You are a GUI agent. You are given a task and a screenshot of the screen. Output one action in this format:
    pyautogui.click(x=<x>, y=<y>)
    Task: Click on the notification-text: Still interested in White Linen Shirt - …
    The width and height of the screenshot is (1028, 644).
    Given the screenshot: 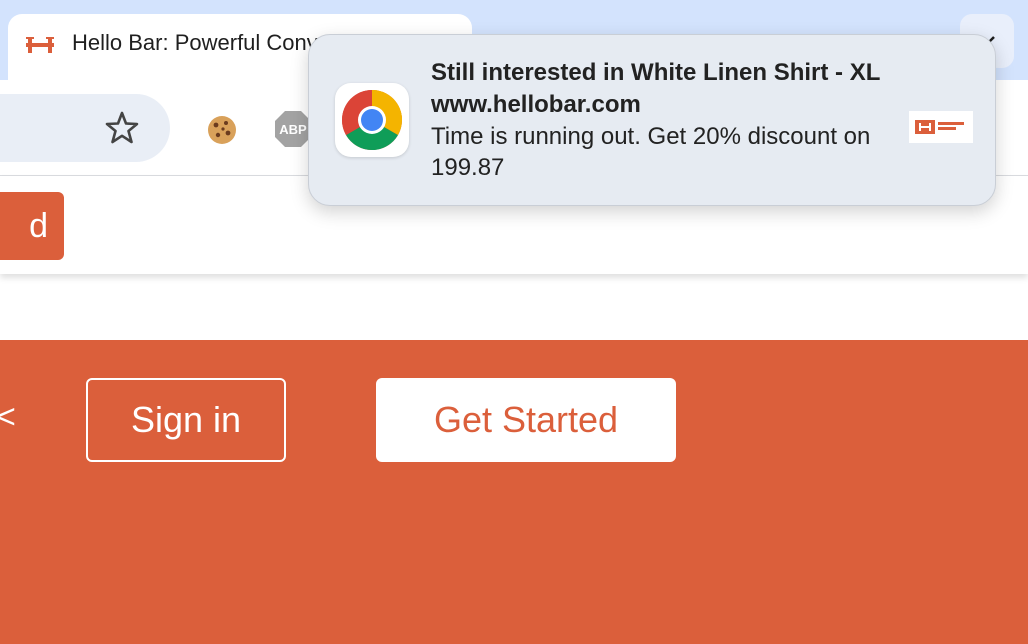 What is the action you would take?
    pyautogui.click(x=681, y=120)
    